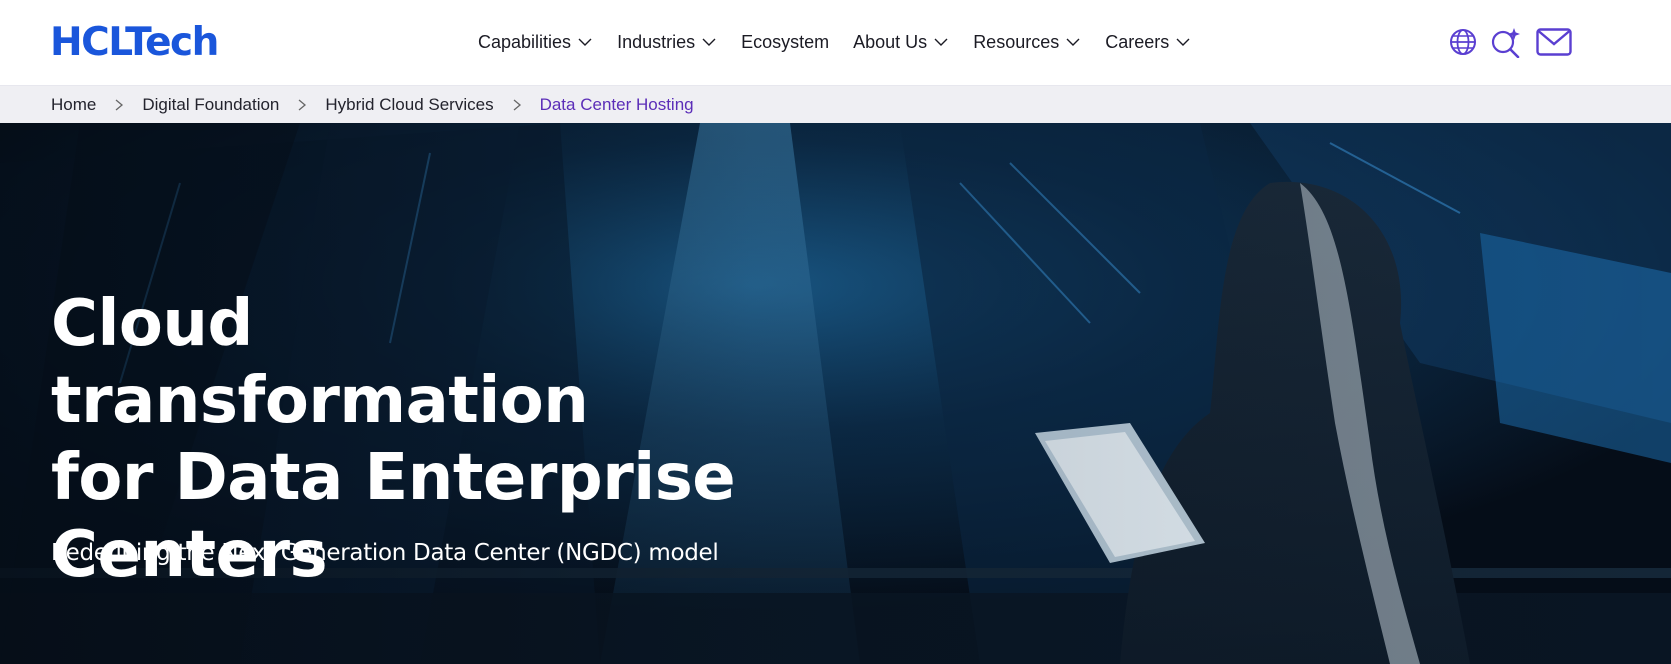 The width and height of the screenshot is (1671, 664). I want to click on nav-item-resources: Resources, so click(1027, 42).